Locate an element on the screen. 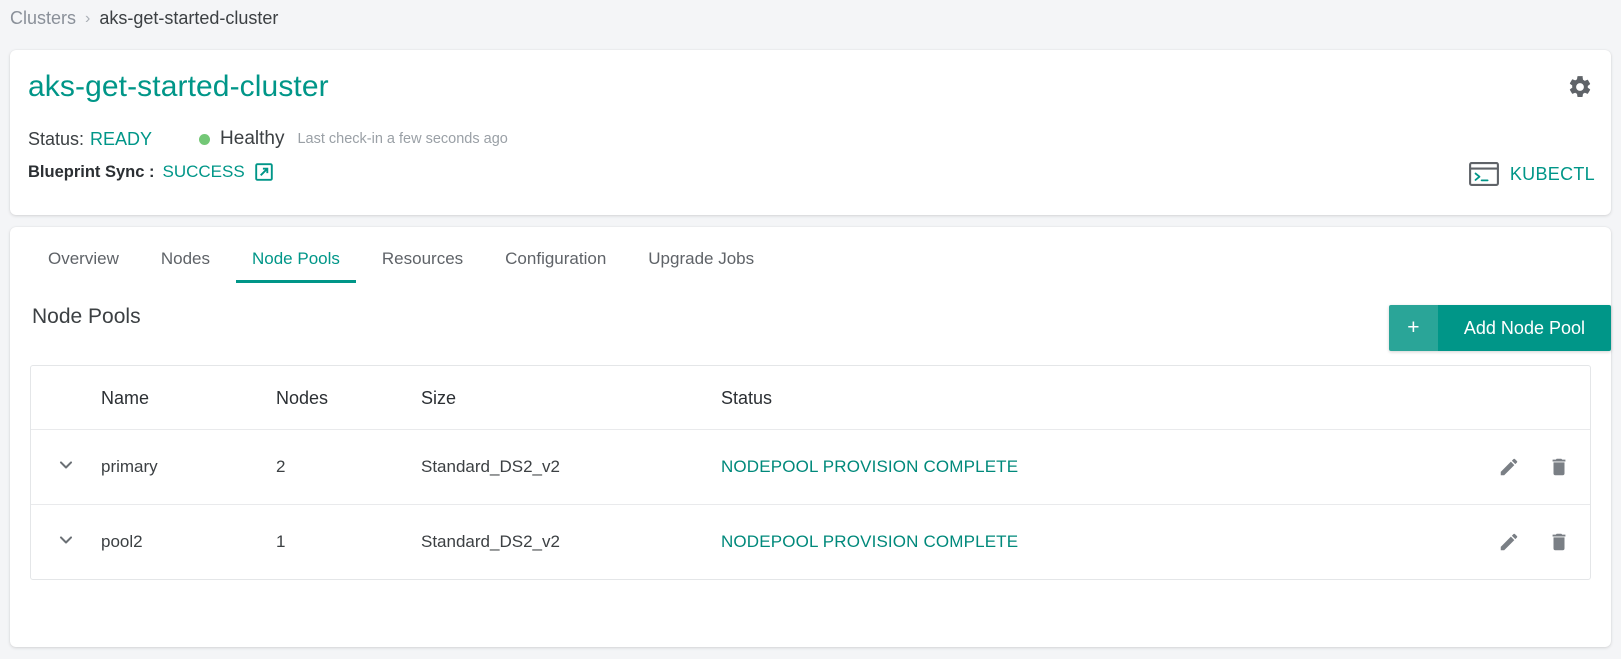 Image resolution: width=1621 pixels, height=659 pixels. health-status-dot is located at coordinates (205, 139).